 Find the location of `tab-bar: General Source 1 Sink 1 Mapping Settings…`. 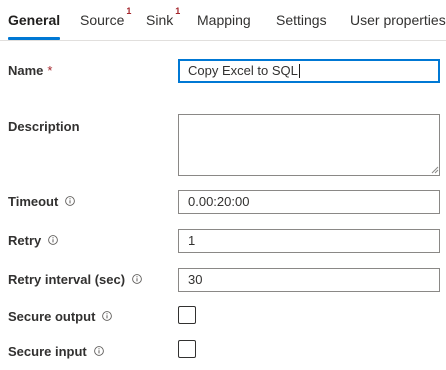

tab-bar: General Source 1 Sink 1 Mapping Settings… is located at coordinates (223, 20).